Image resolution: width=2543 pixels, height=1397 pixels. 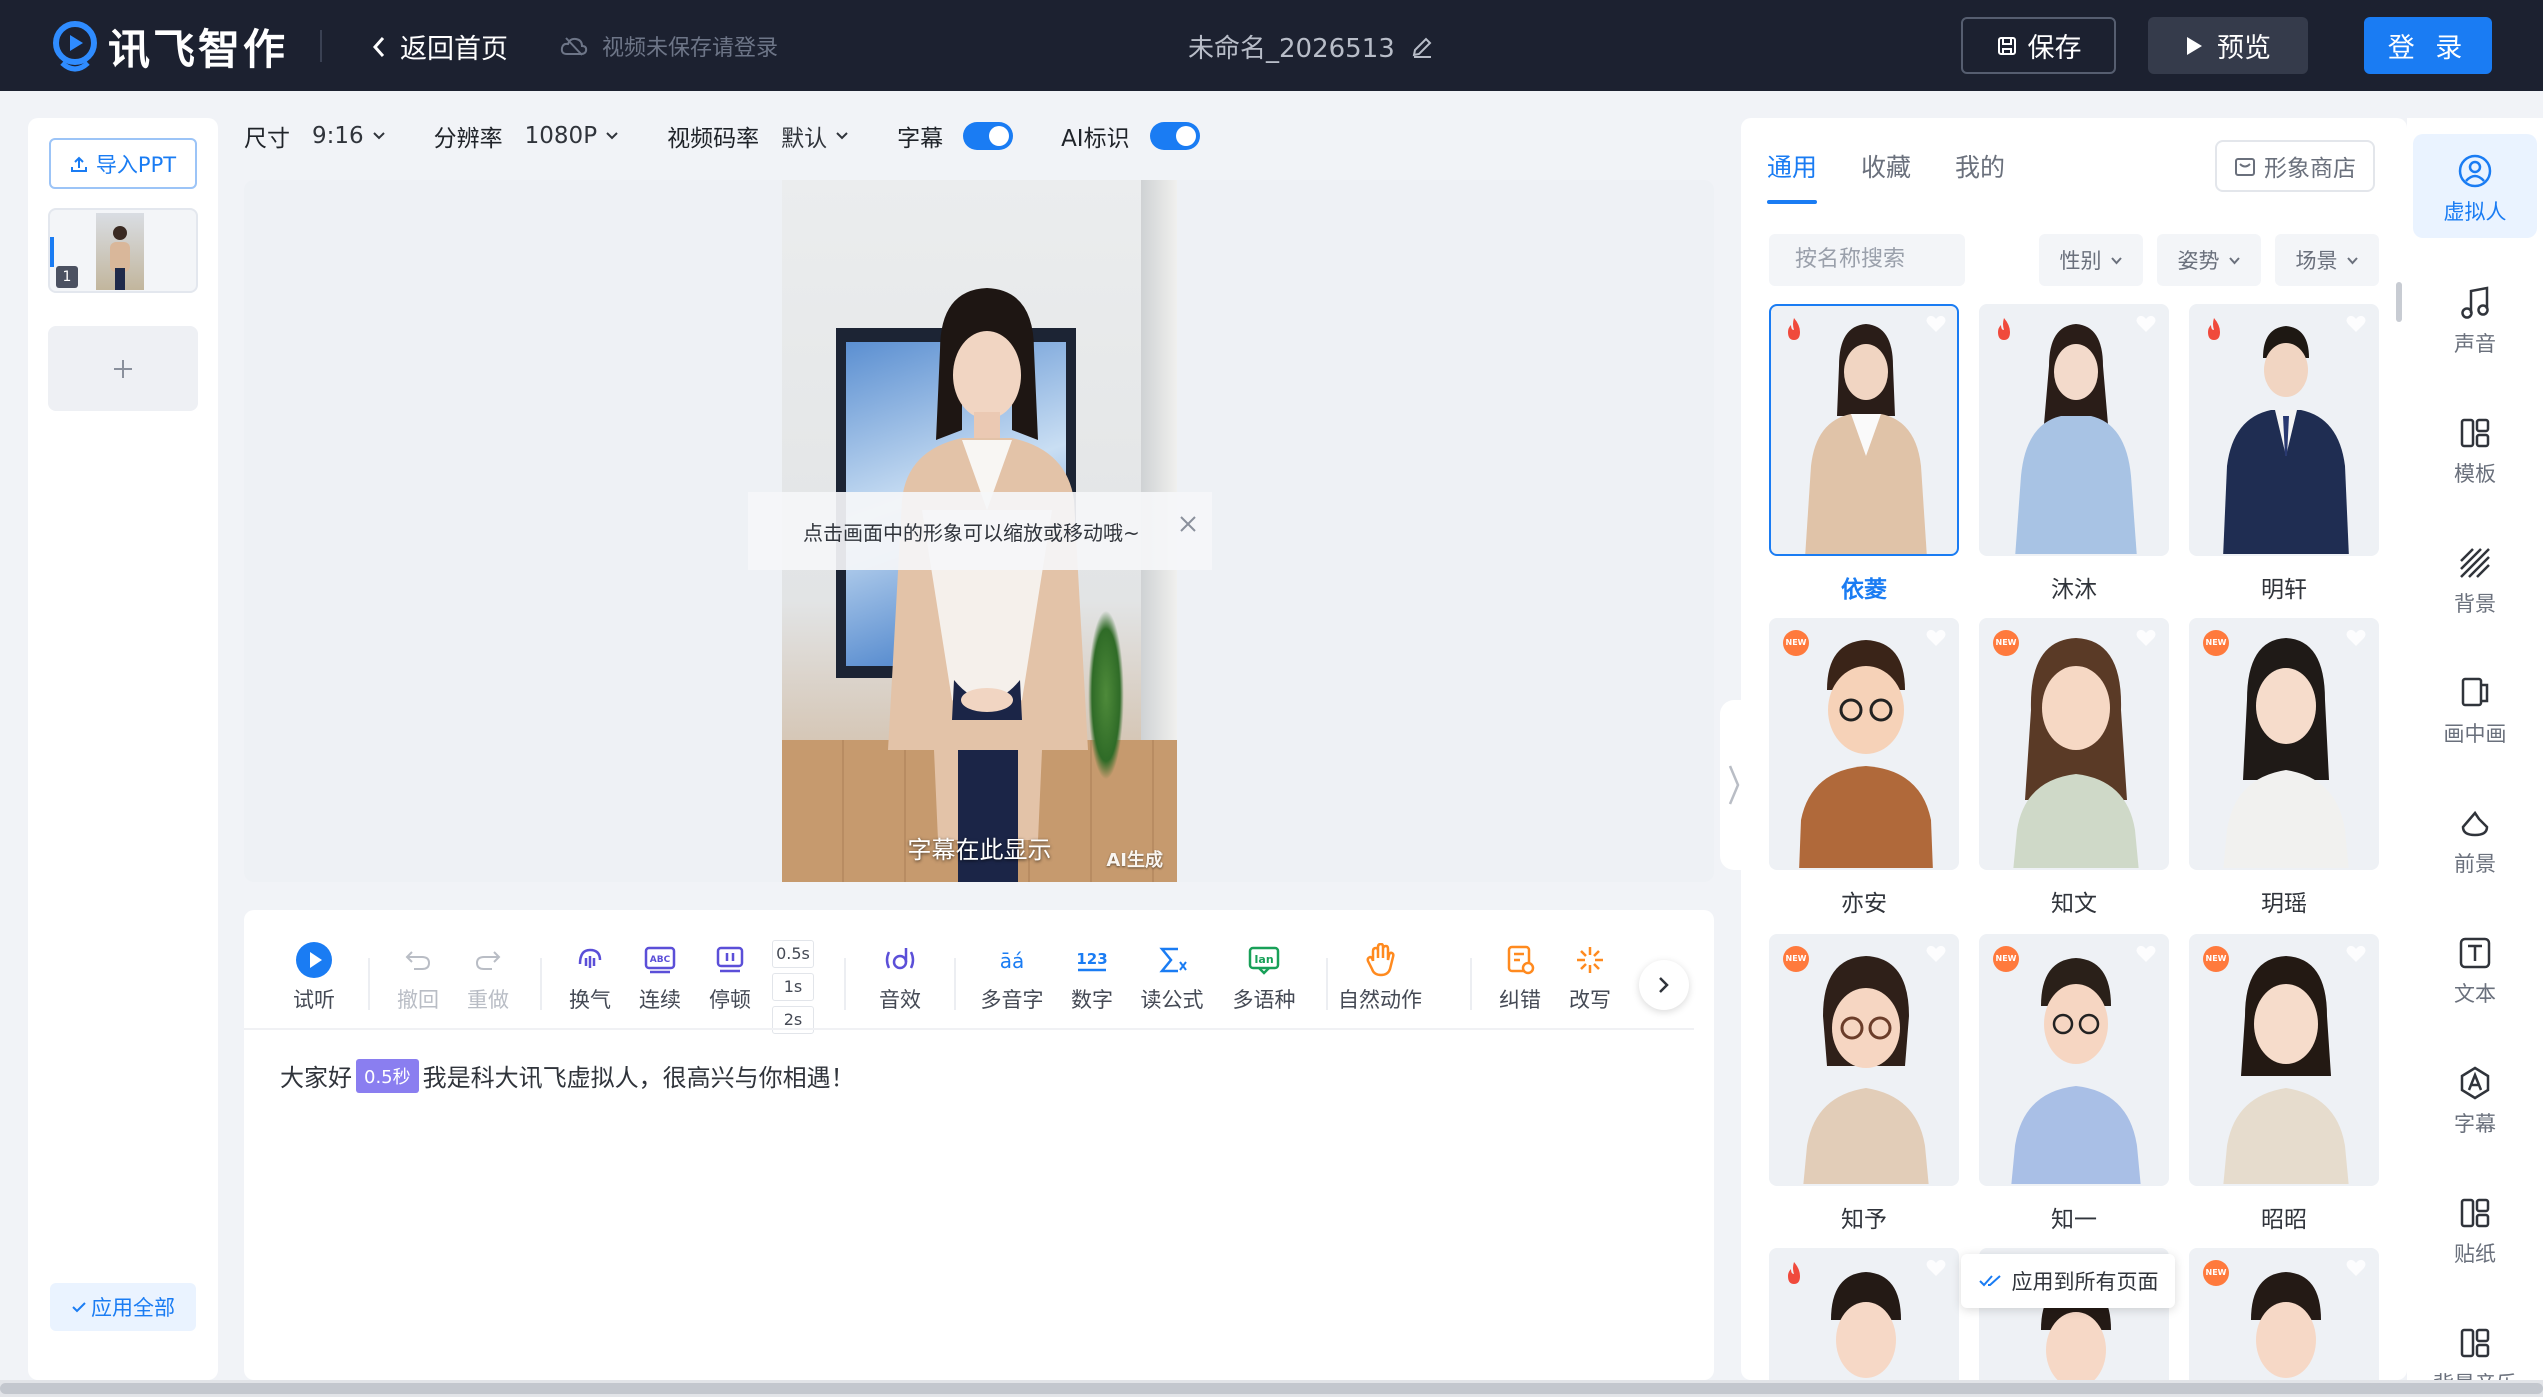 I want to click on hot-flame-icon, so click(x=1794, y=329).